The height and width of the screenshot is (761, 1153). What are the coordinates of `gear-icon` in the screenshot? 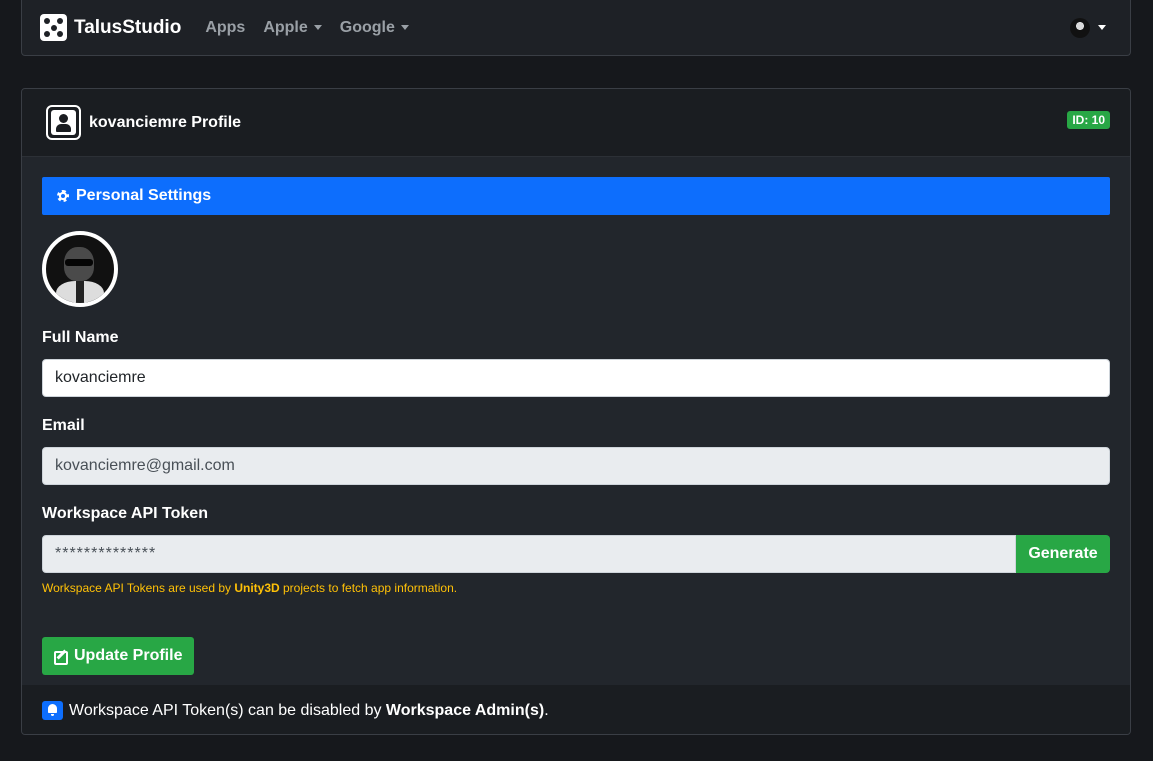 It's located at (63, 196).